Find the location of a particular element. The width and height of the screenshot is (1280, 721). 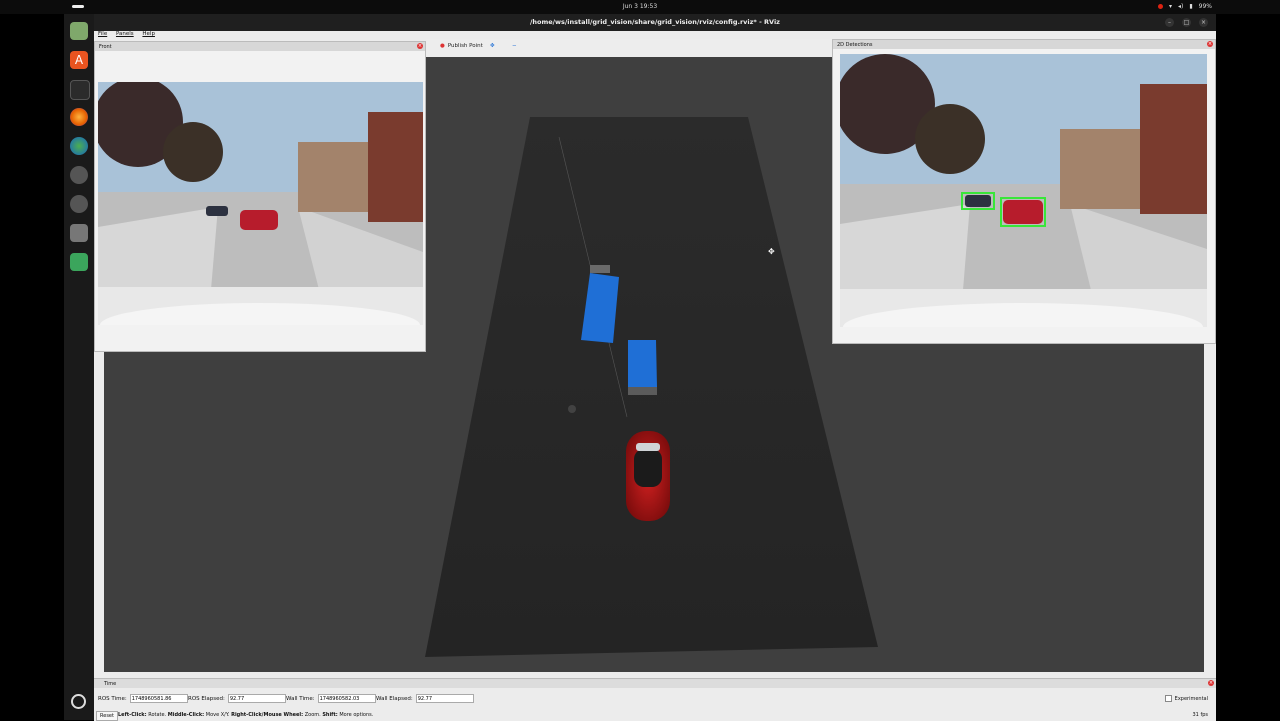

system-top-bar: Jun 3 19:53 ▾ ◂) ▮ 99% is located at coordinates (640, 7).